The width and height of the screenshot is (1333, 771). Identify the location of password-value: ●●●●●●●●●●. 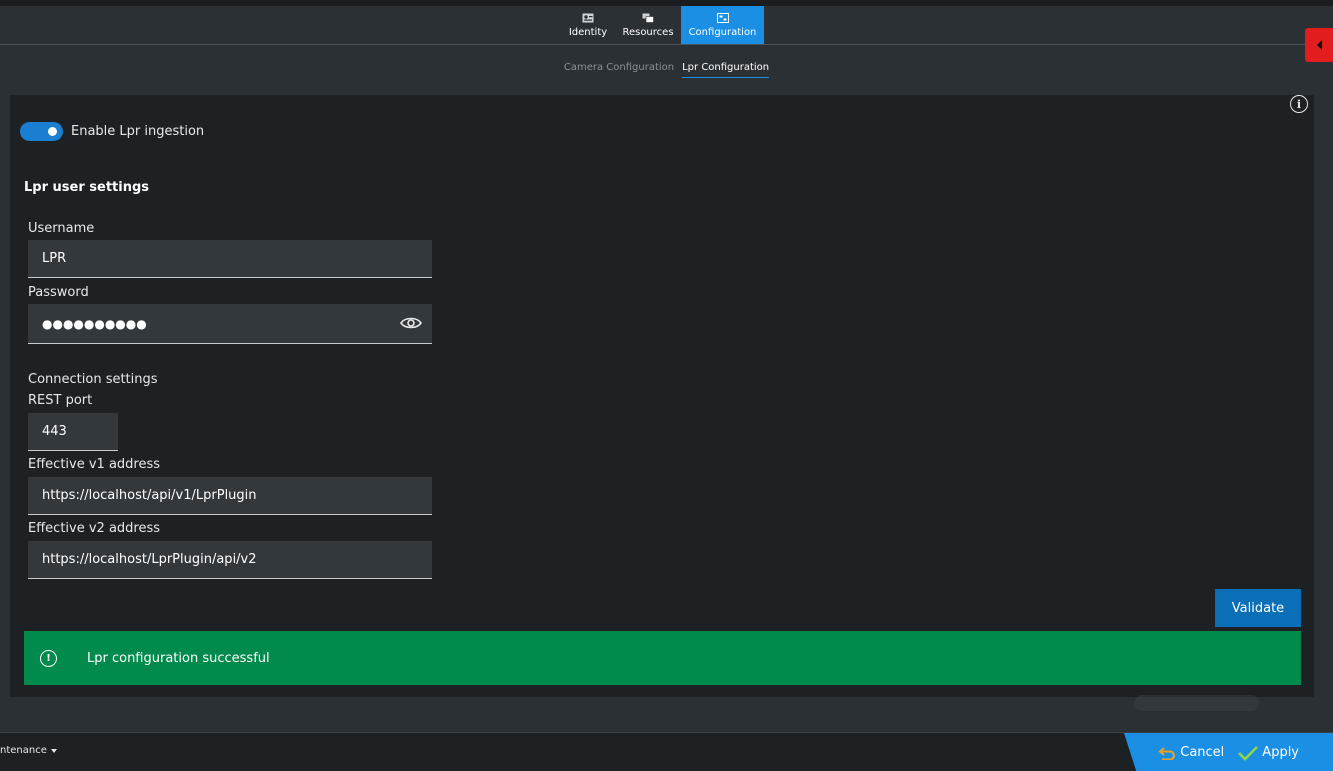
(94, 323).